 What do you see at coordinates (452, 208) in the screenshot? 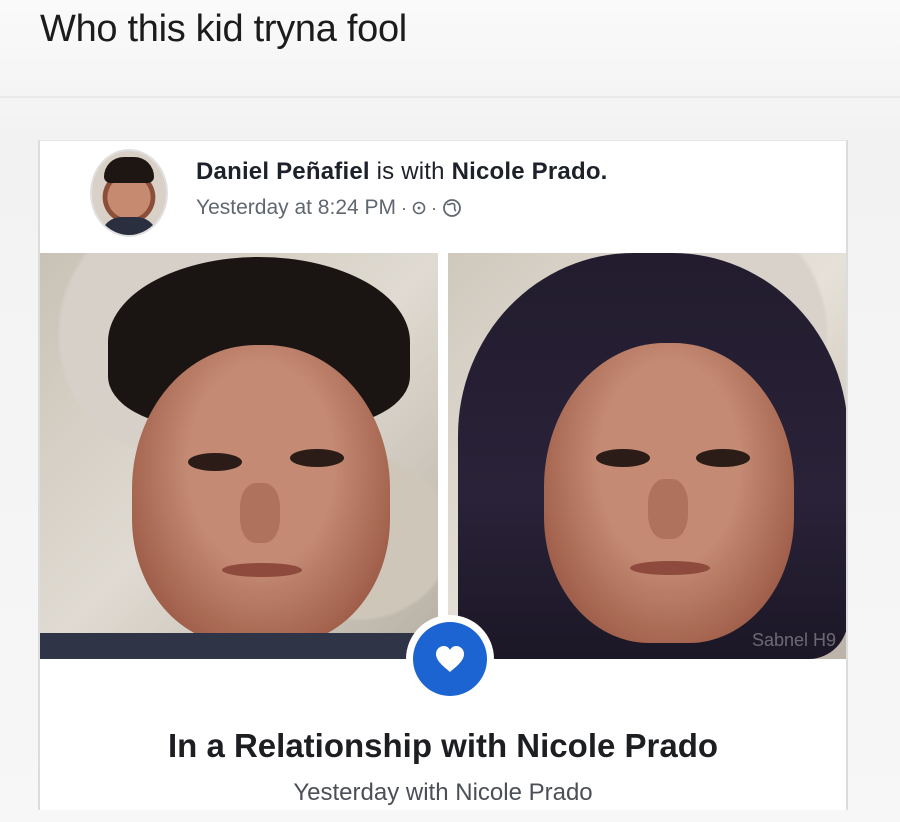
I see `globe-icon` at bounding box center [452, 208].